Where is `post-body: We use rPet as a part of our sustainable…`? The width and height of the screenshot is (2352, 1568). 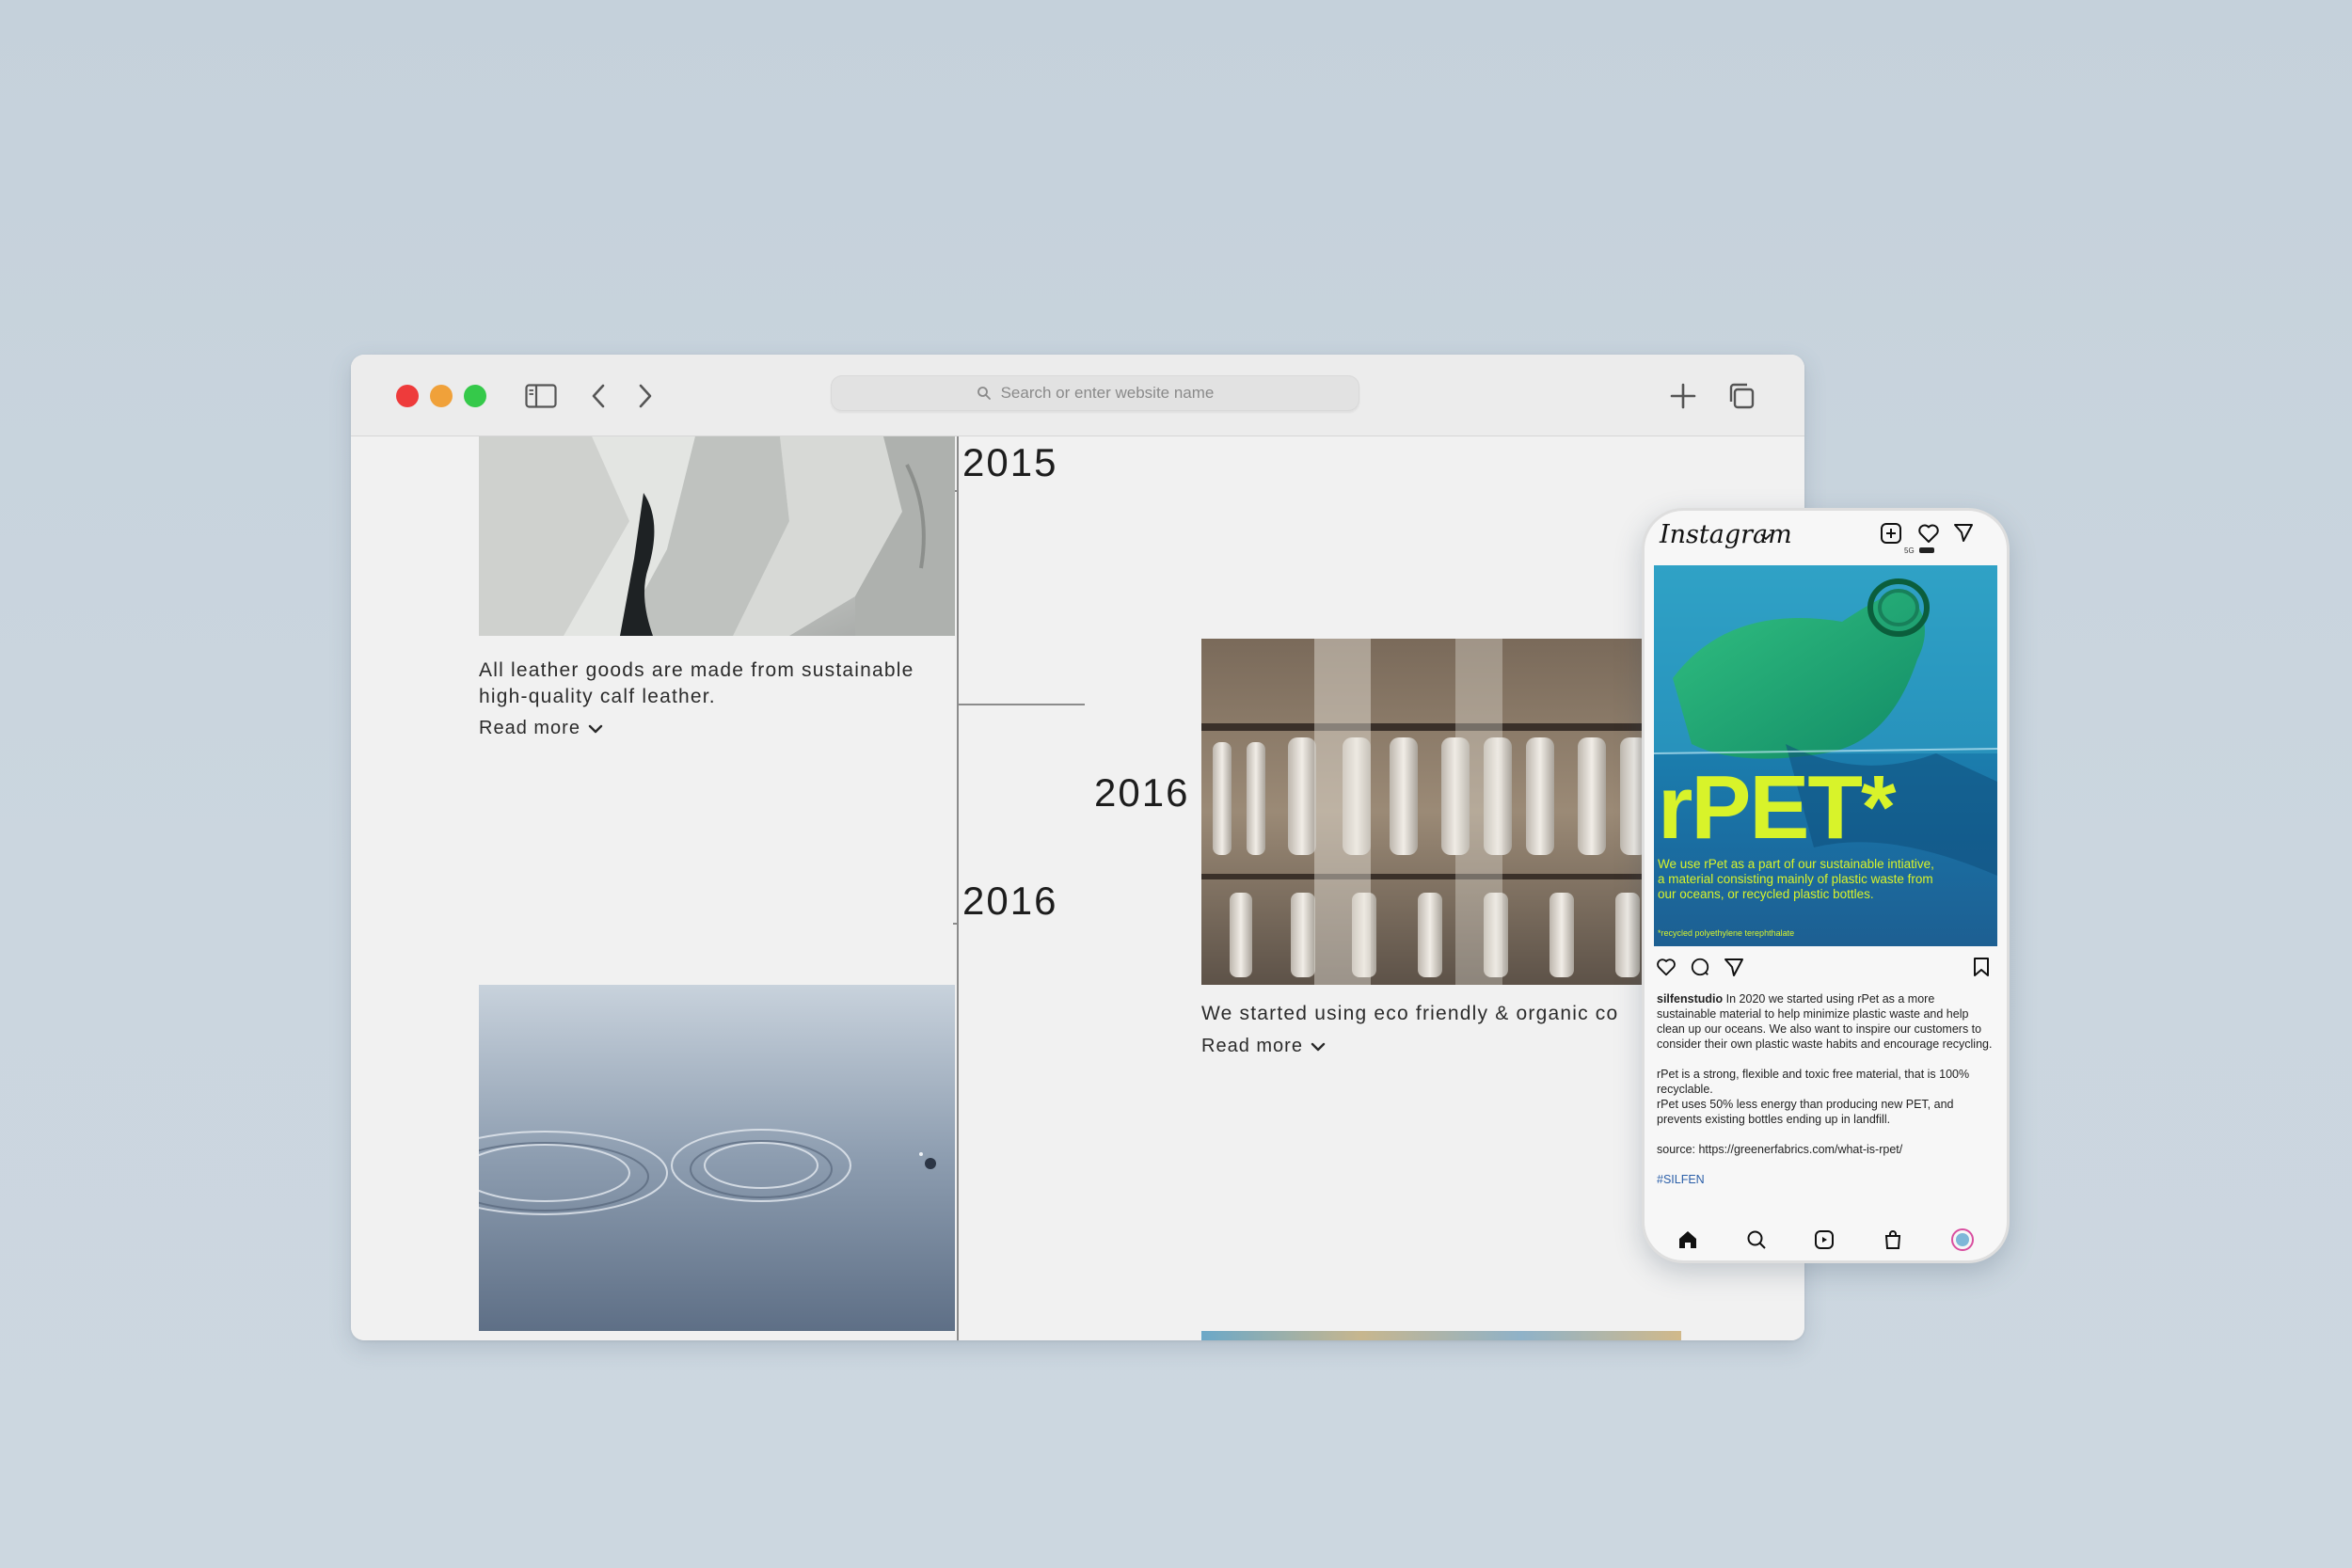 post-body: We use rPet as a part of our sustainable… is located at coordinates (1796, 879).